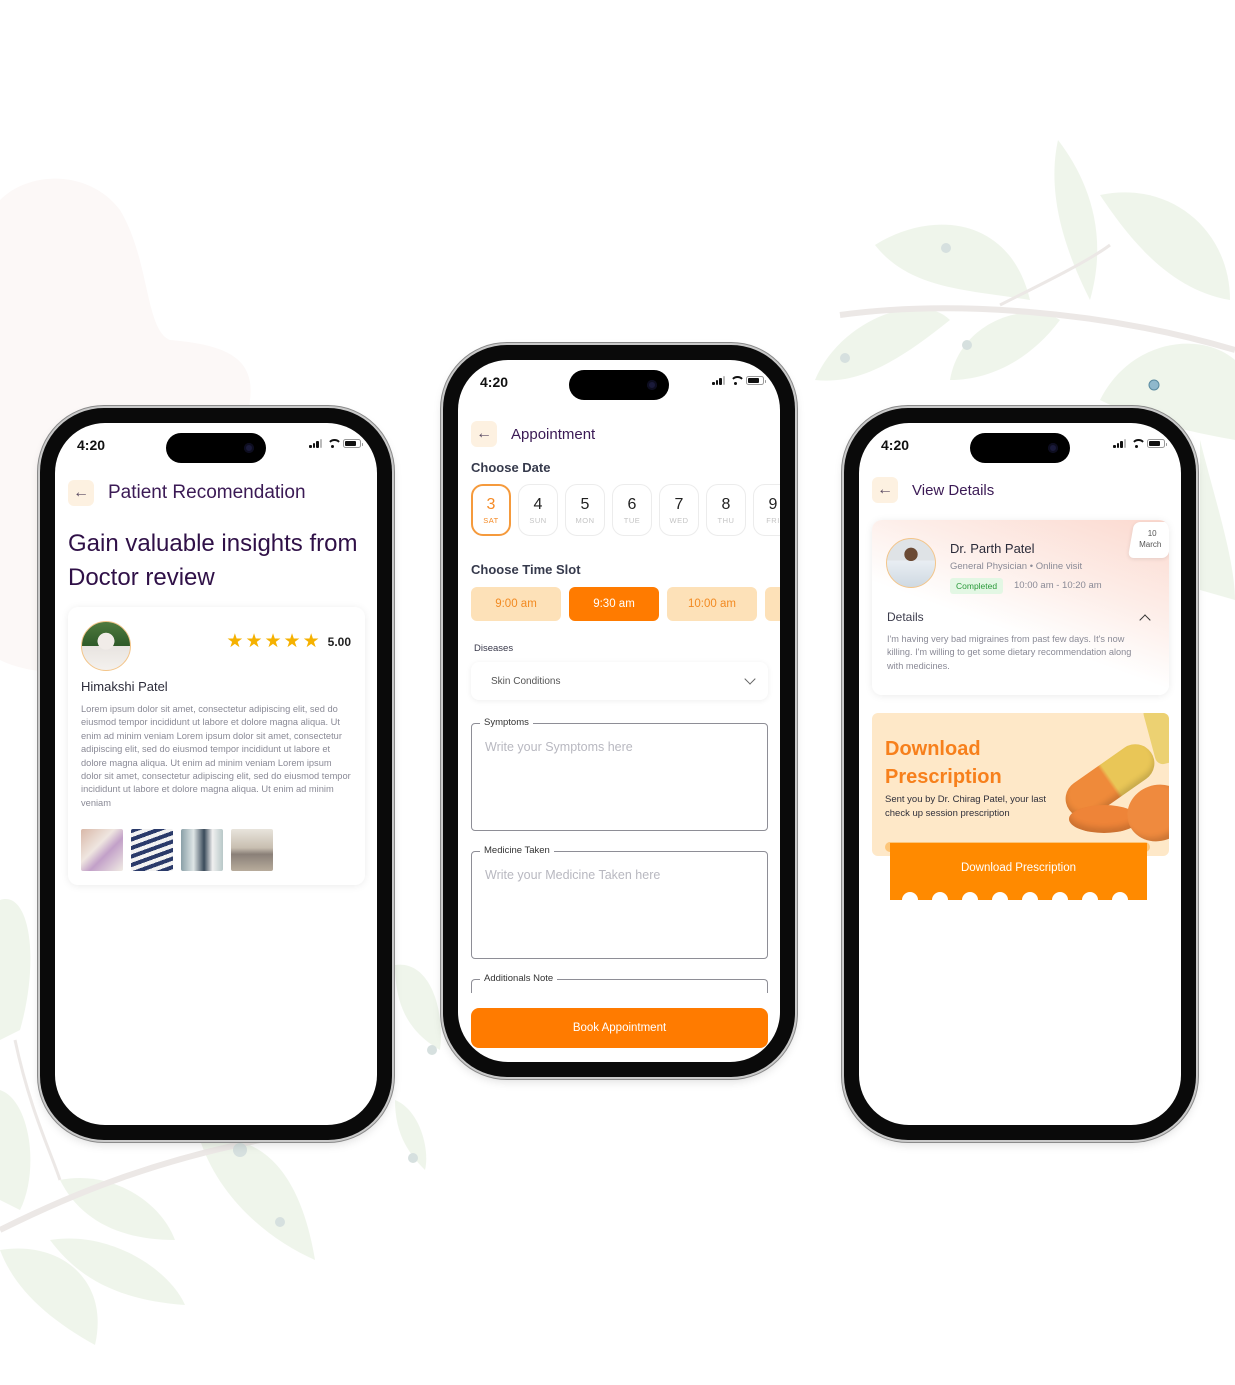 The image size is (1235, 1385). I want to click on medicine-placeholder: Write your Medicine Taken here, so click(573, 875).